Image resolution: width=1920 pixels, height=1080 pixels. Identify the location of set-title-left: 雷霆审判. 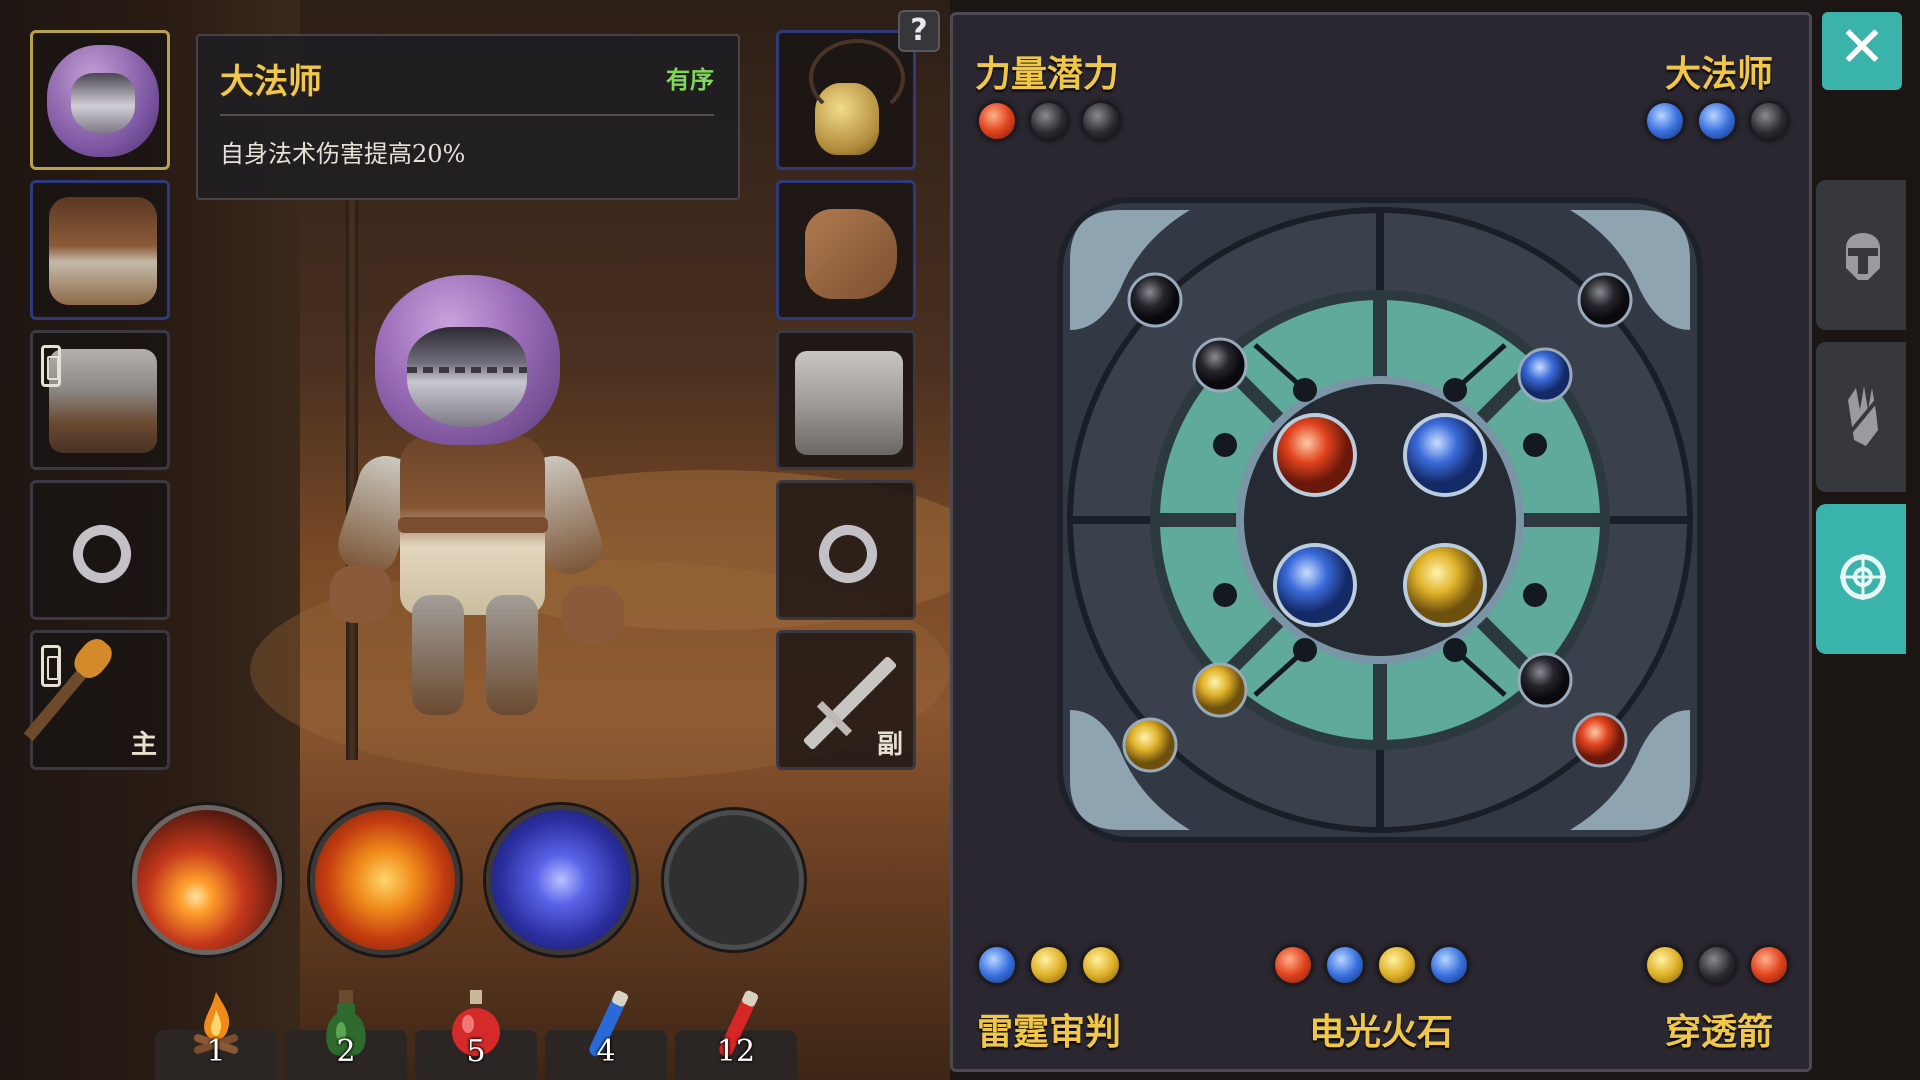
(1049, 1032).